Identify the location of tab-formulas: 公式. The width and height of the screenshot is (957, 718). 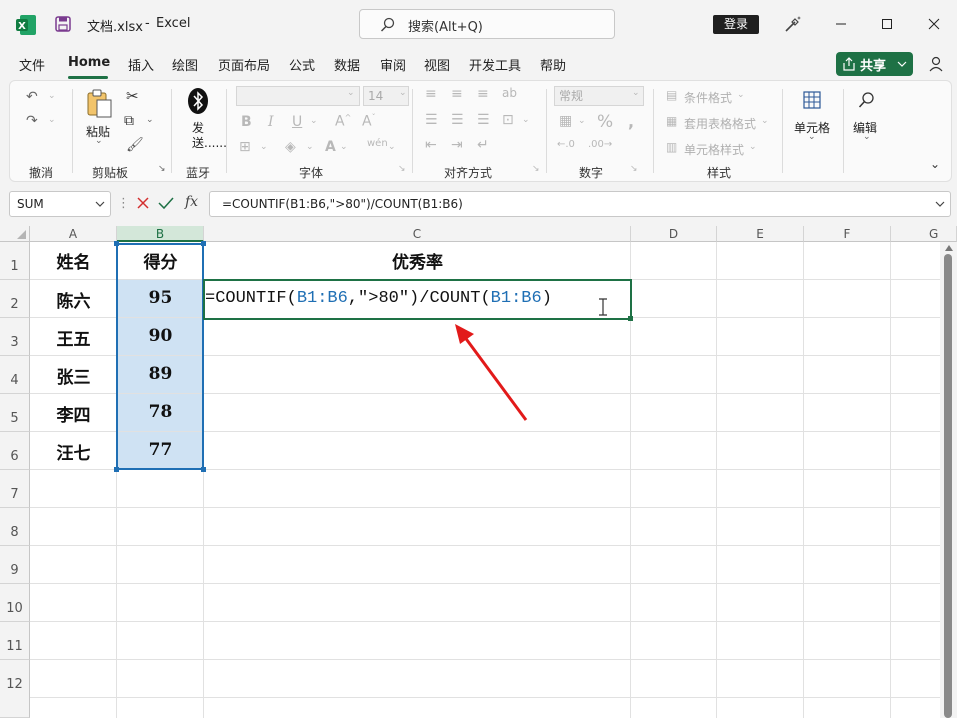
(302, 64).